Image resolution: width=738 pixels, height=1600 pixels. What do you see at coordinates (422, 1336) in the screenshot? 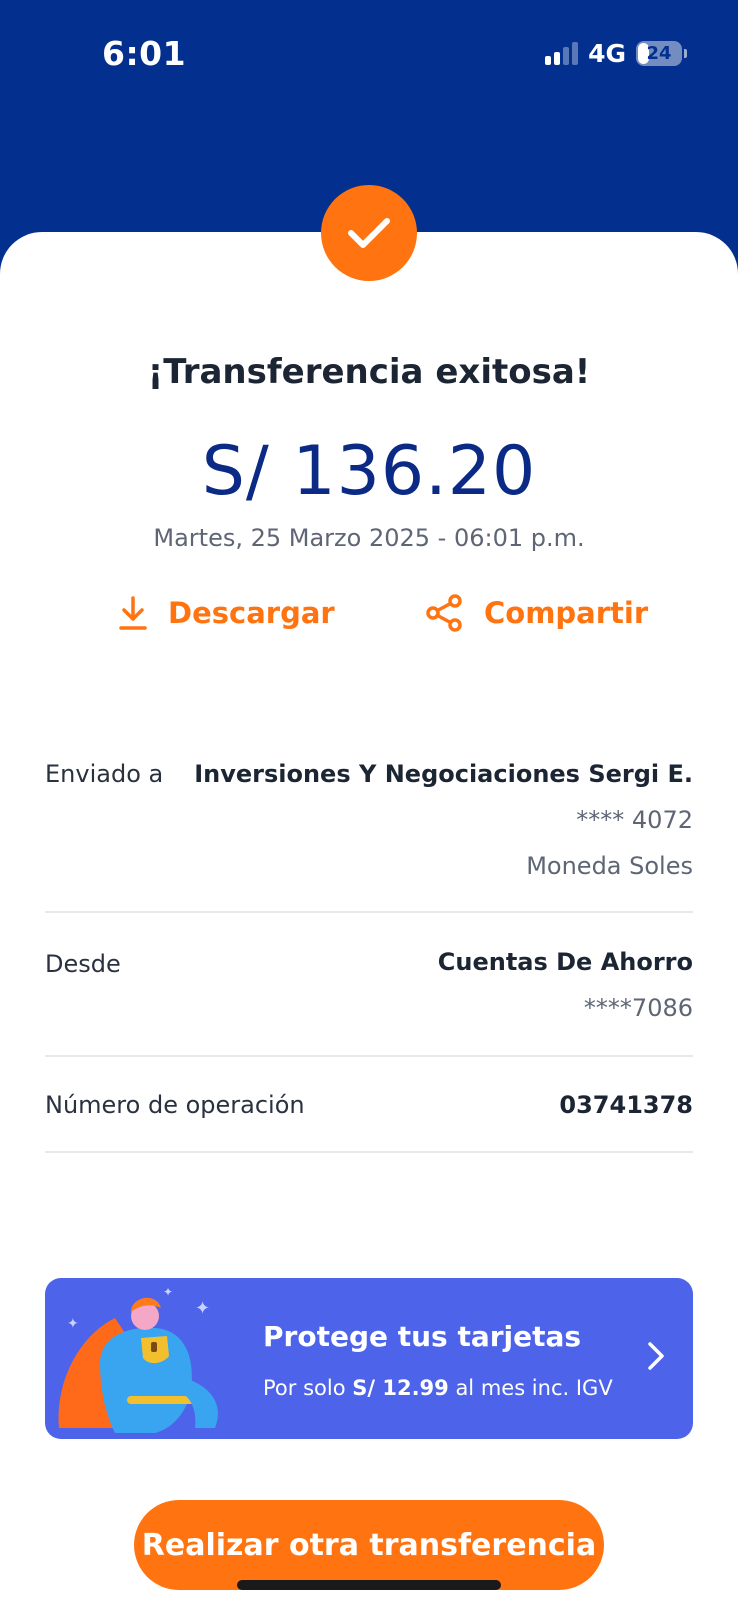
I see `promo-title: Protege tus tarjetas` at bounding box center [422, 1336].